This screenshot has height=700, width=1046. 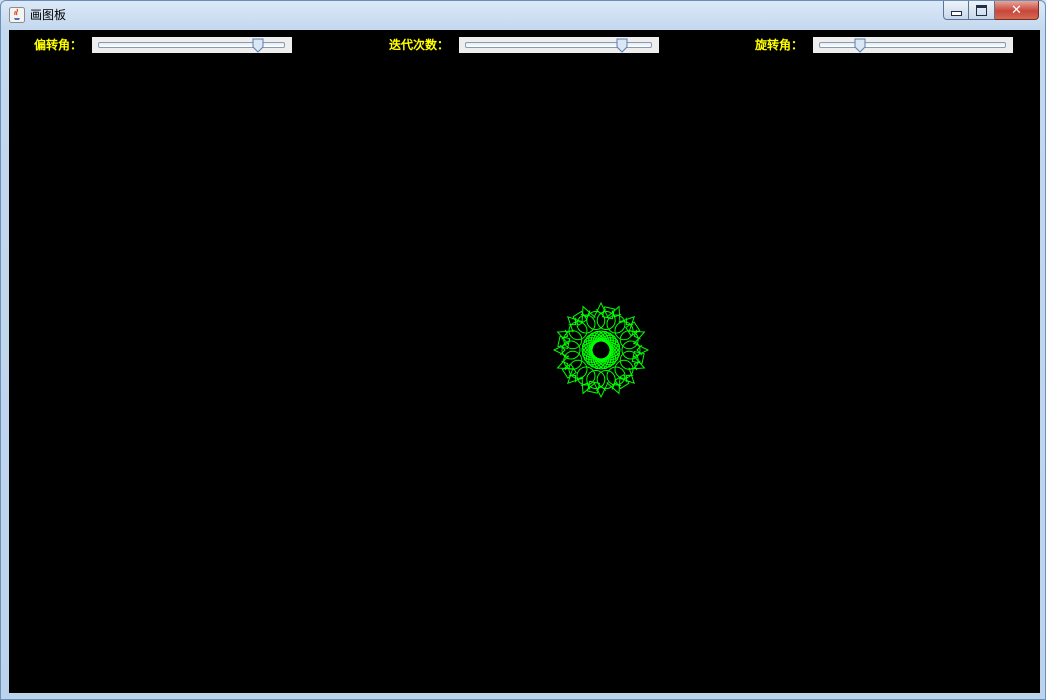 I want to click on title-bar: 画图板 ✕, so click(x=523, y=15).